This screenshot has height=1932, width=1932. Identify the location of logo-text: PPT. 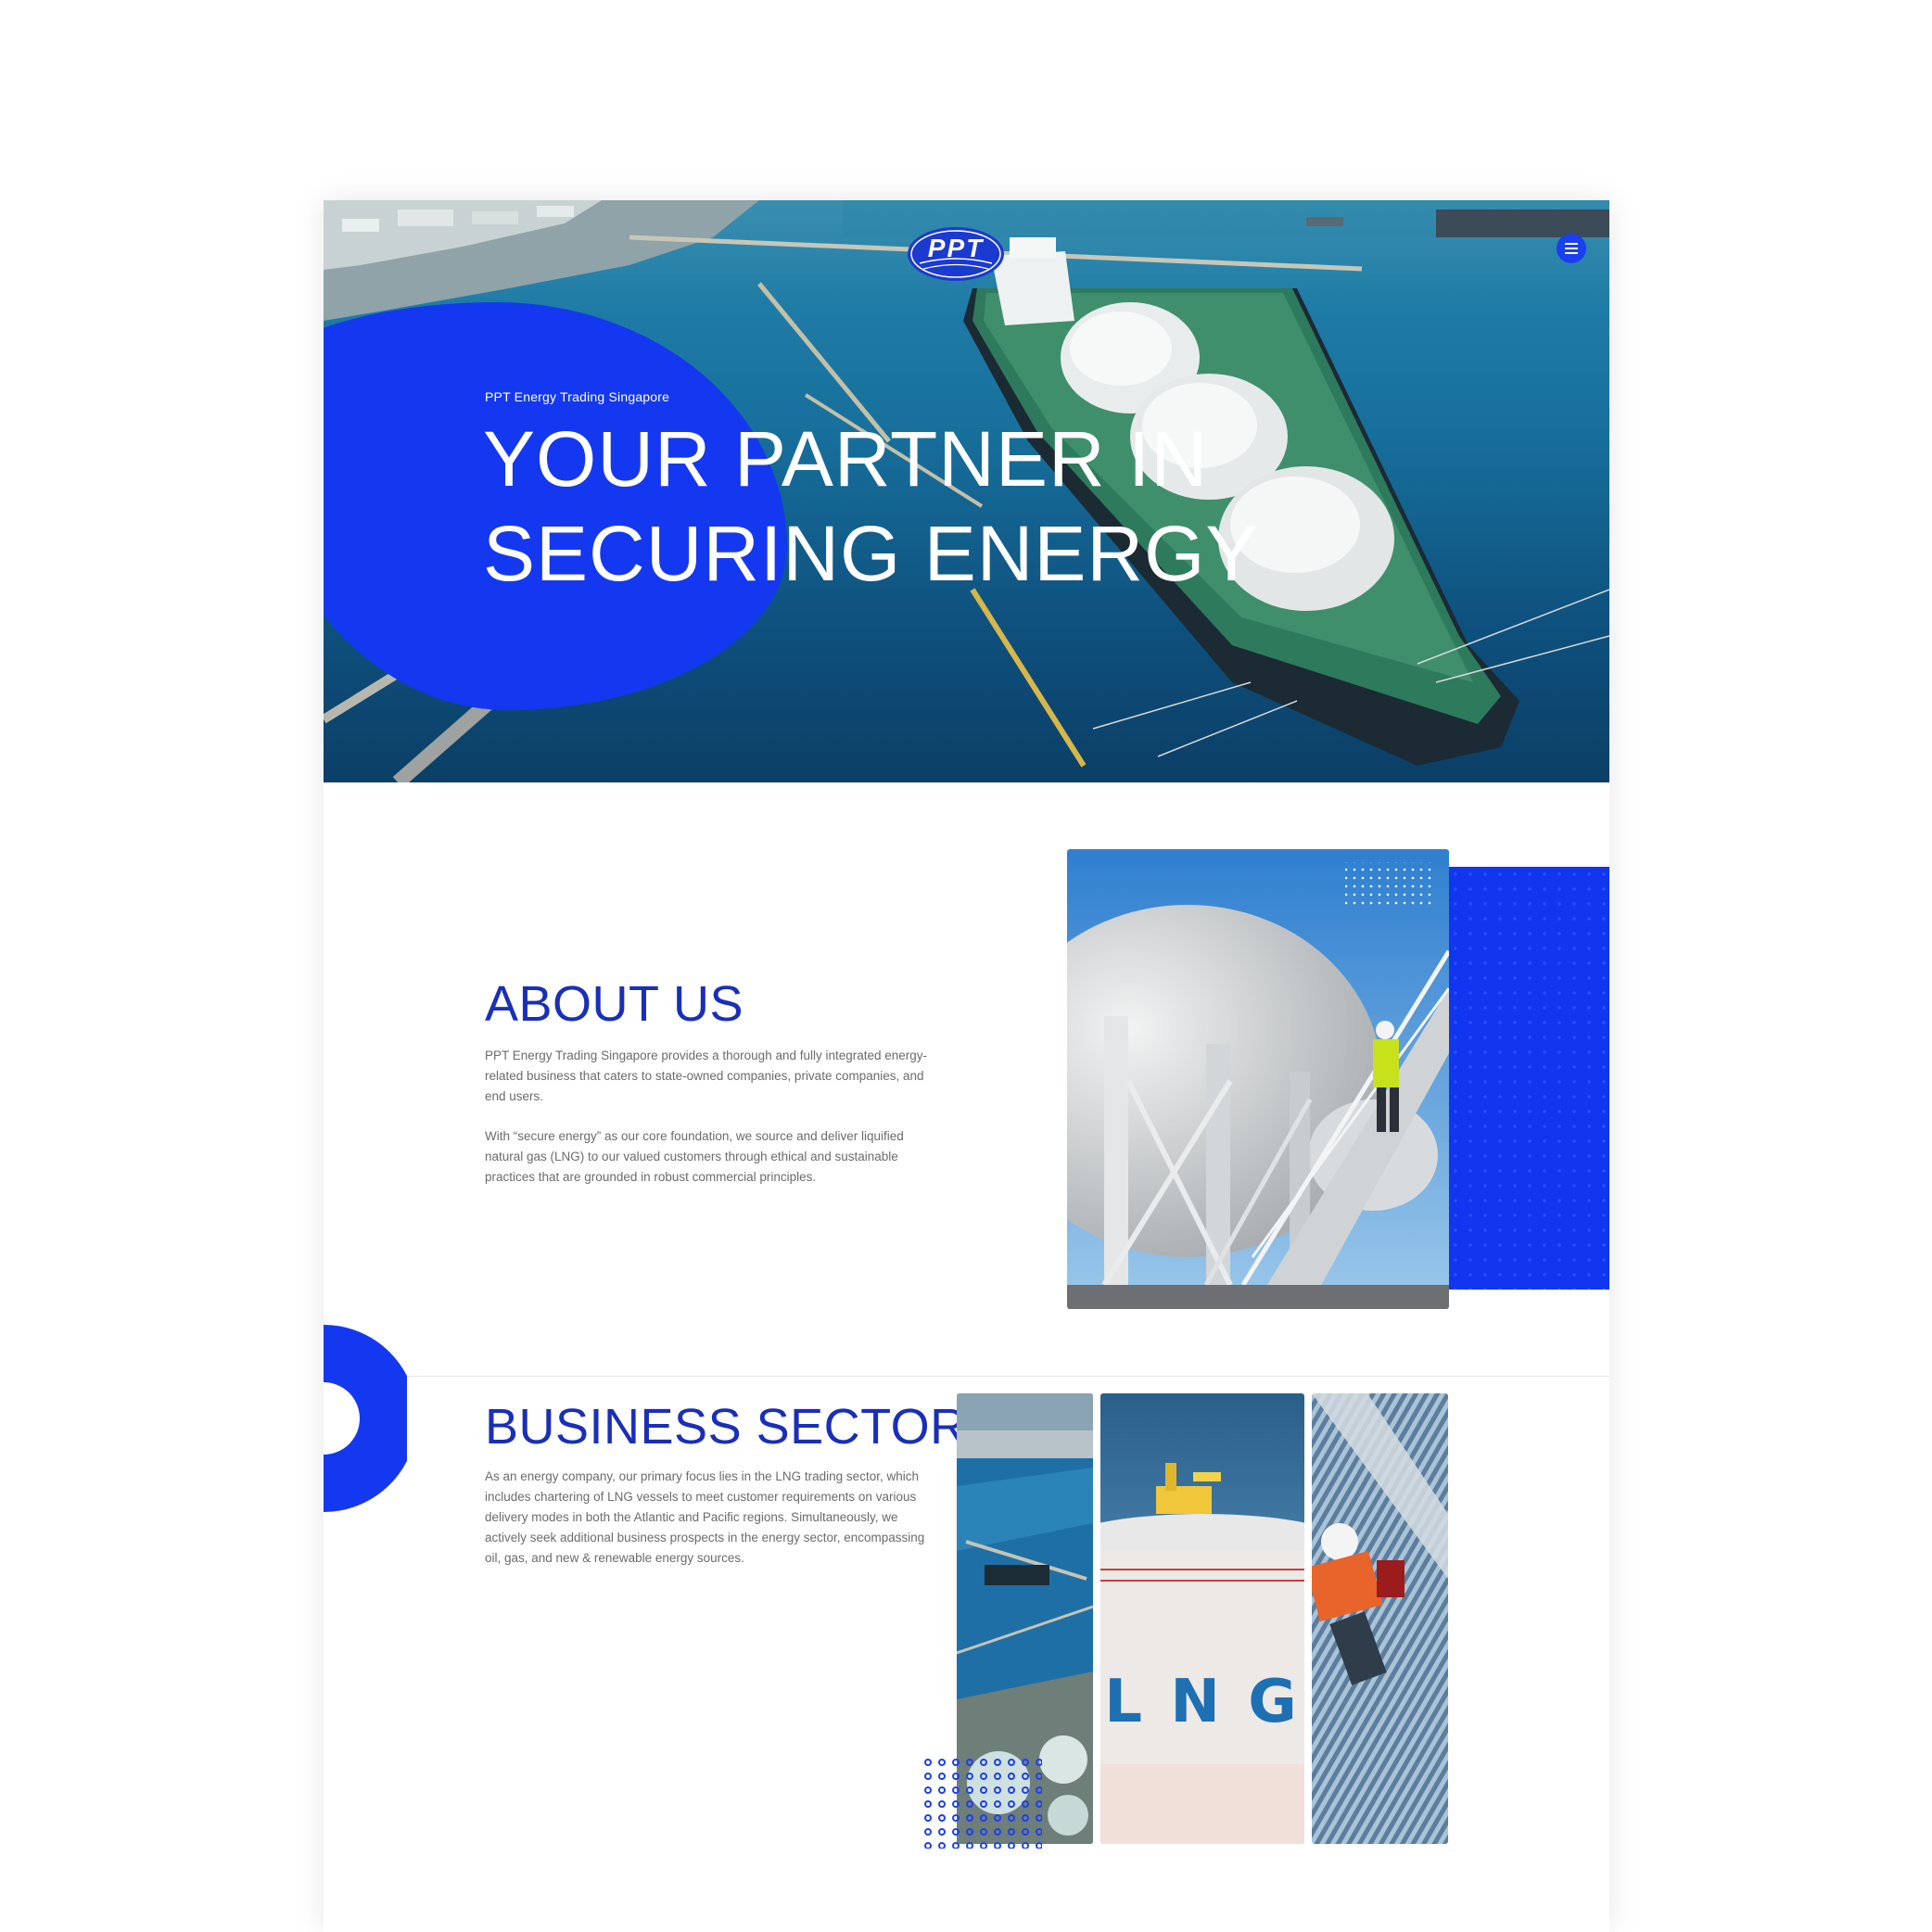
(956, 248).